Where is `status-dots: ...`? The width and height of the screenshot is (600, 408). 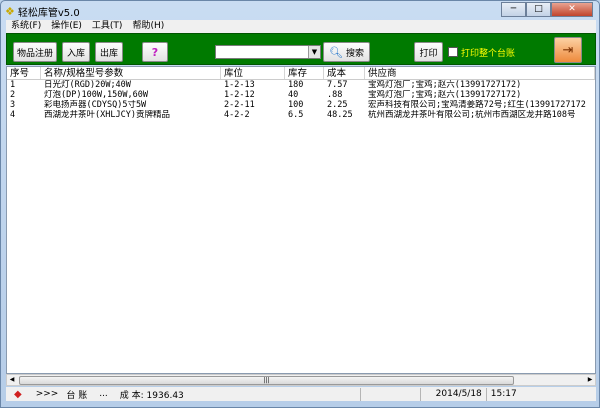 status-dots: ... is located at coordinates (103, 394).